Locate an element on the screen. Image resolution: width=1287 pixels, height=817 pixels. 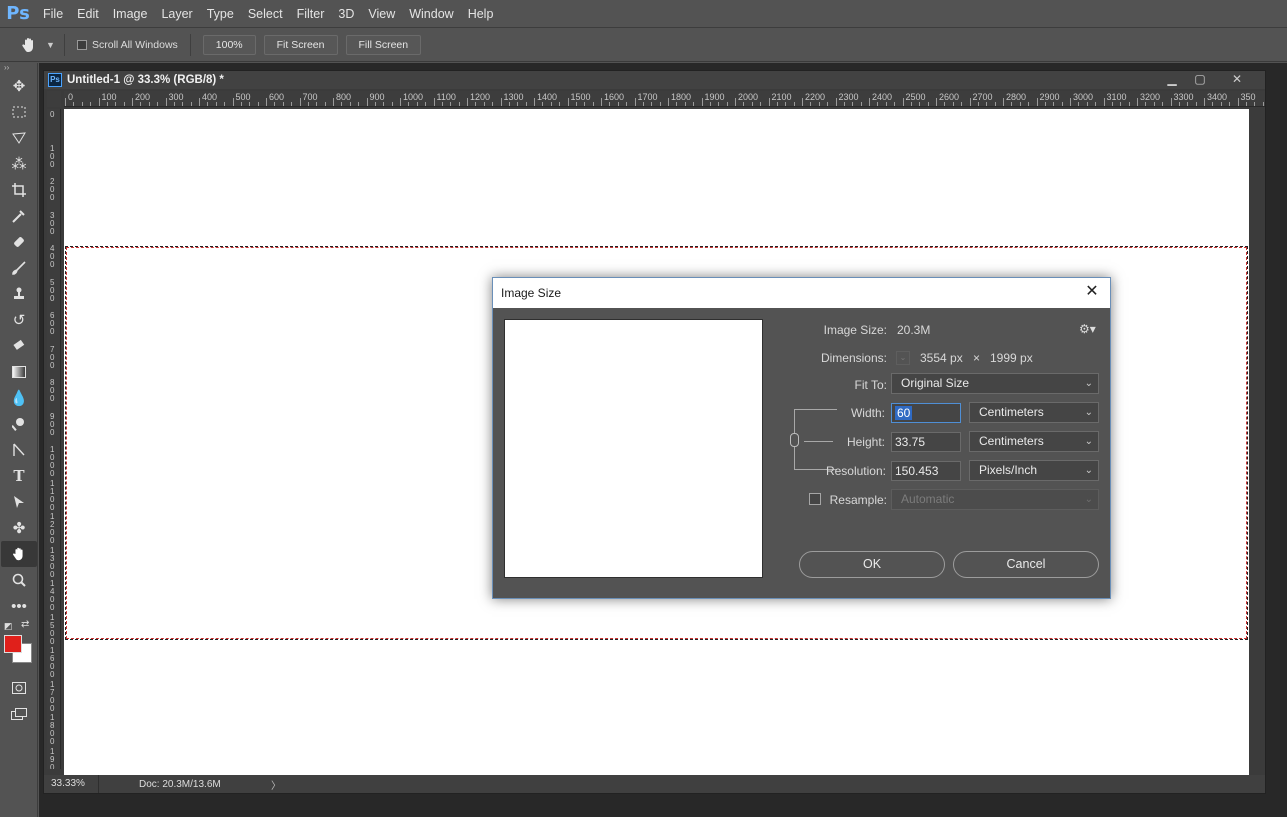
image-size-value: 20.3M is located at coordinates (914, 330).